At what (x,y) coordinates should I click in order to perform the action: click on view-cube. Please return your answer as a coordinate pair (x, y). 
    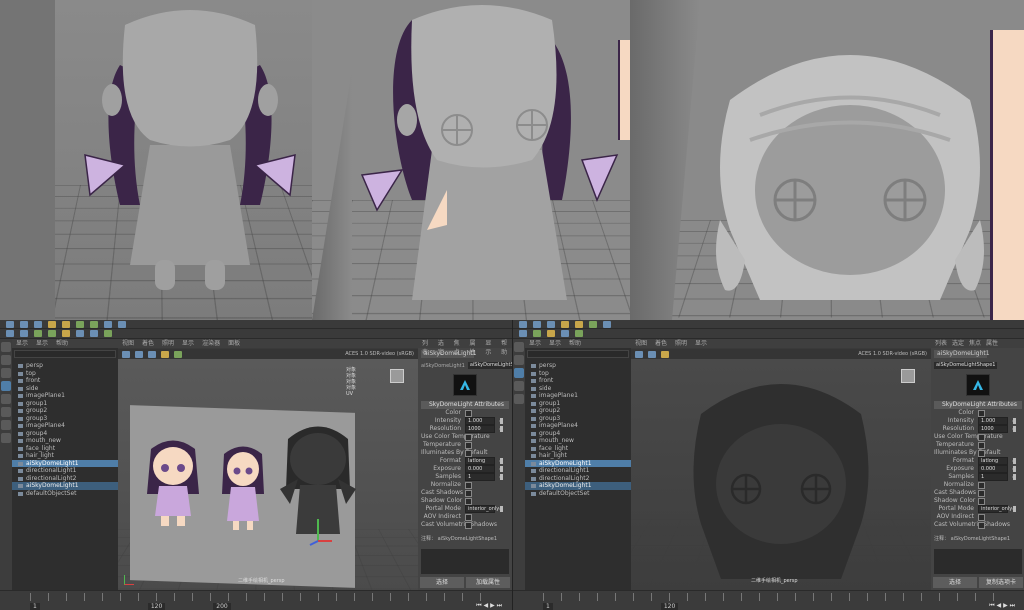
    Looking at the image, I should click on (397, 376).